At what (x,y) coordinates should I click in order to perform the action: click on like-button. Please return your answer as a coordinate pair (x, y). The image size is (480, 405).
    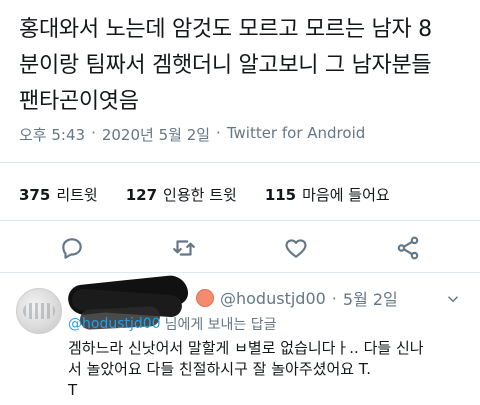
    Looking at the image, I should click on (296, 248).